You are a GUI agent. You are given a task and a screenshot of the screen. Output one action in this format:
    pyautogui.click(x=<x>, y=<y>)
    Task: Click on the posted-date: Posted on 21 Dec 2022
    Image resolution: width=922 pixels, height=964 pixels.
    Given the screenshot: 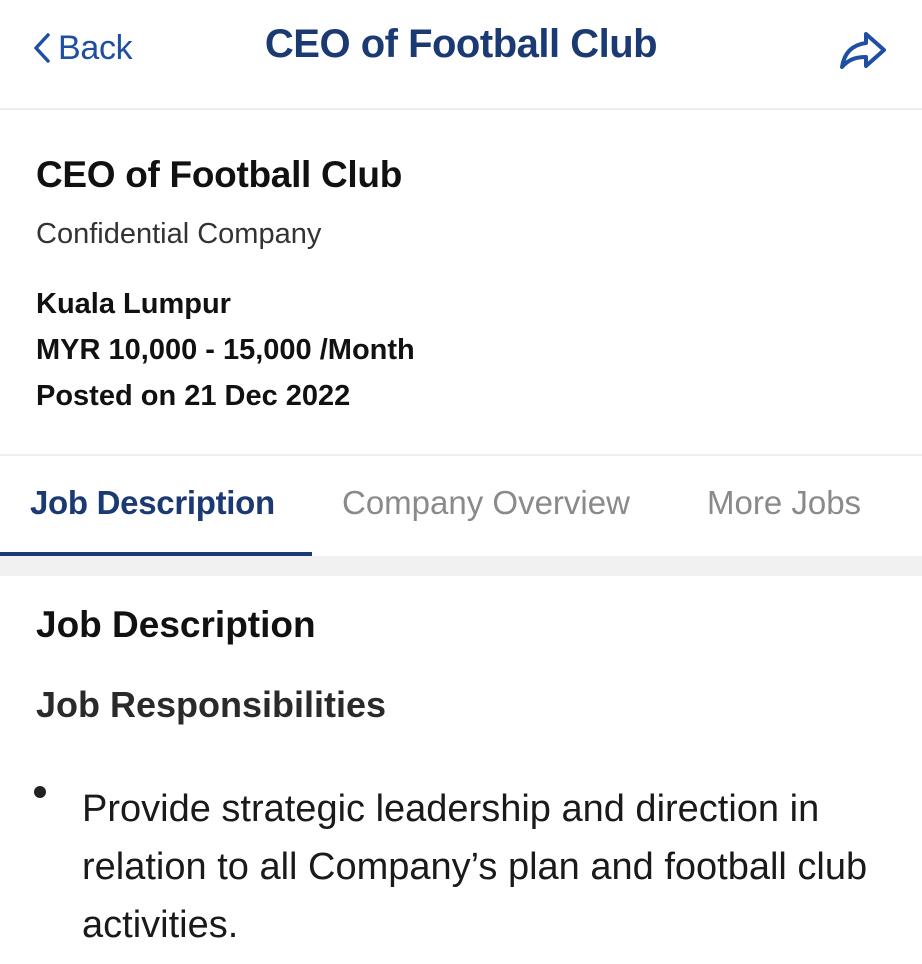 What is the action you would take?
    pyautogui.click(x=193, y=396)
    